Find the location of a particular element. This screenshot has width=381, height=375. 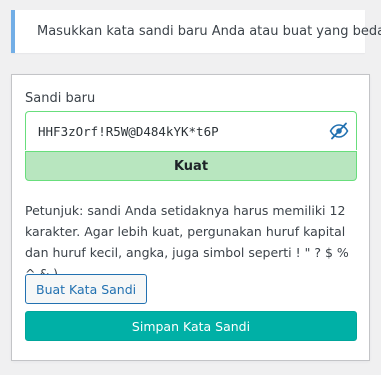

password-value: HHF3zOrf!R5W@D484kYK*t6P is located at coordinates (128, 131).